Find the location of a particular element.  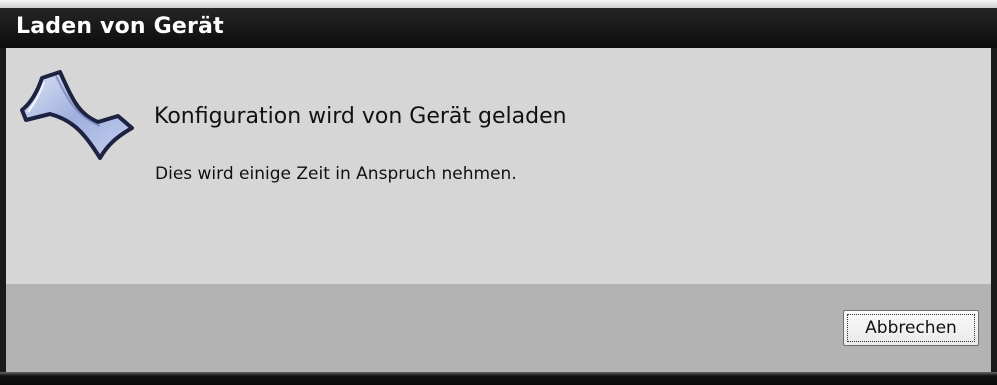

cancel-button-label: Abbrechen is located at coordinates (911, 328).